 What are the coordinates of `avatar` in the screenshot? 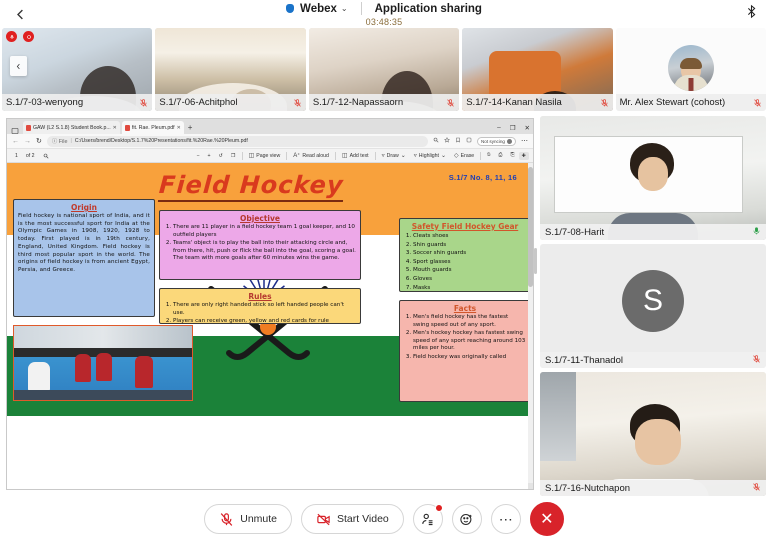 It's located at (690, 67).